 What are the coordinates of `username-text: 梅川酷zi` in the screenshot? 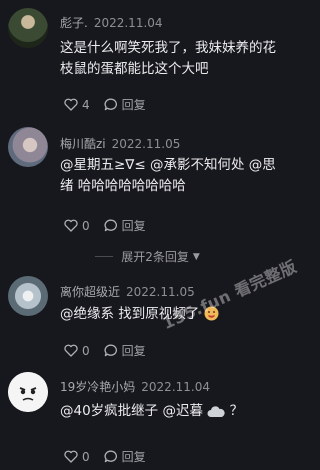 It's located at (83, 144).